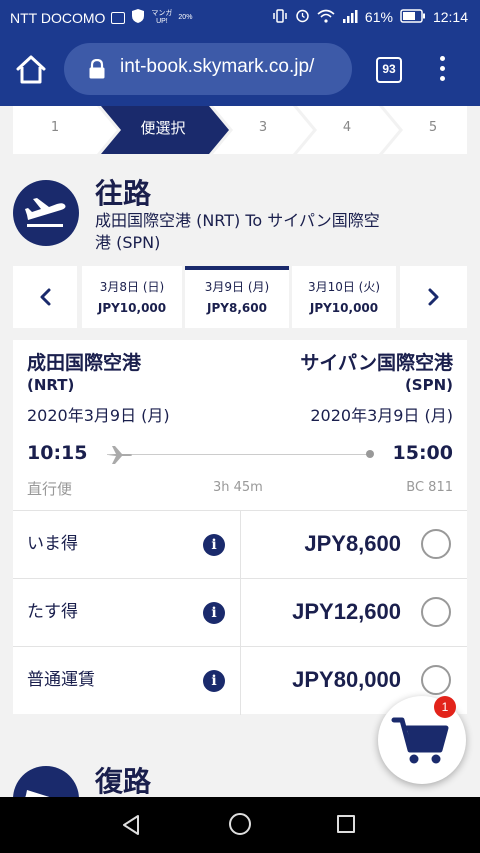  I want to click on clock-time: 12:14, so click(450, 17).